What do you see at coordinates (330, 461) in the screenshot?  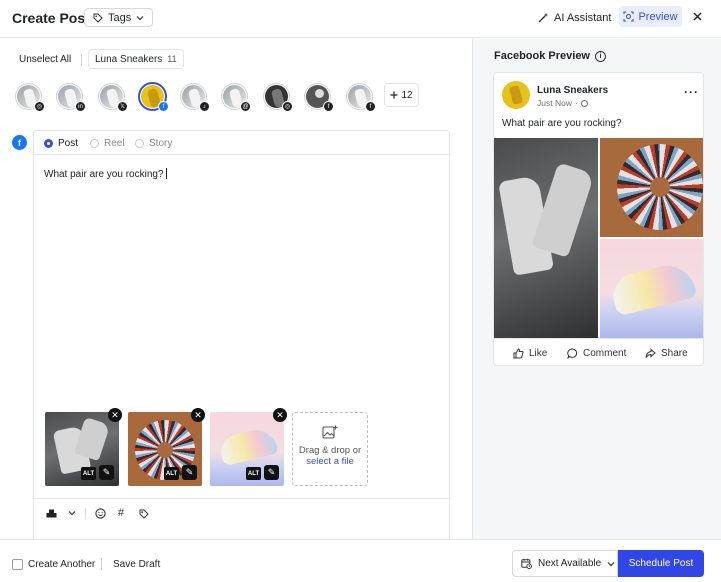 I see `select-file-link: select a file` at bounding box center [330, 461].